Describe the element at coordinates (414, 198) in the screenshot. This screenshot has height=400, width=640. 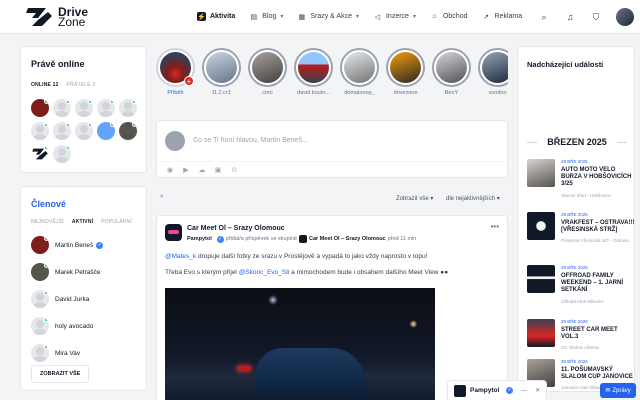
I see `filter-show-select: Zobrazit vše ▾` at that location.